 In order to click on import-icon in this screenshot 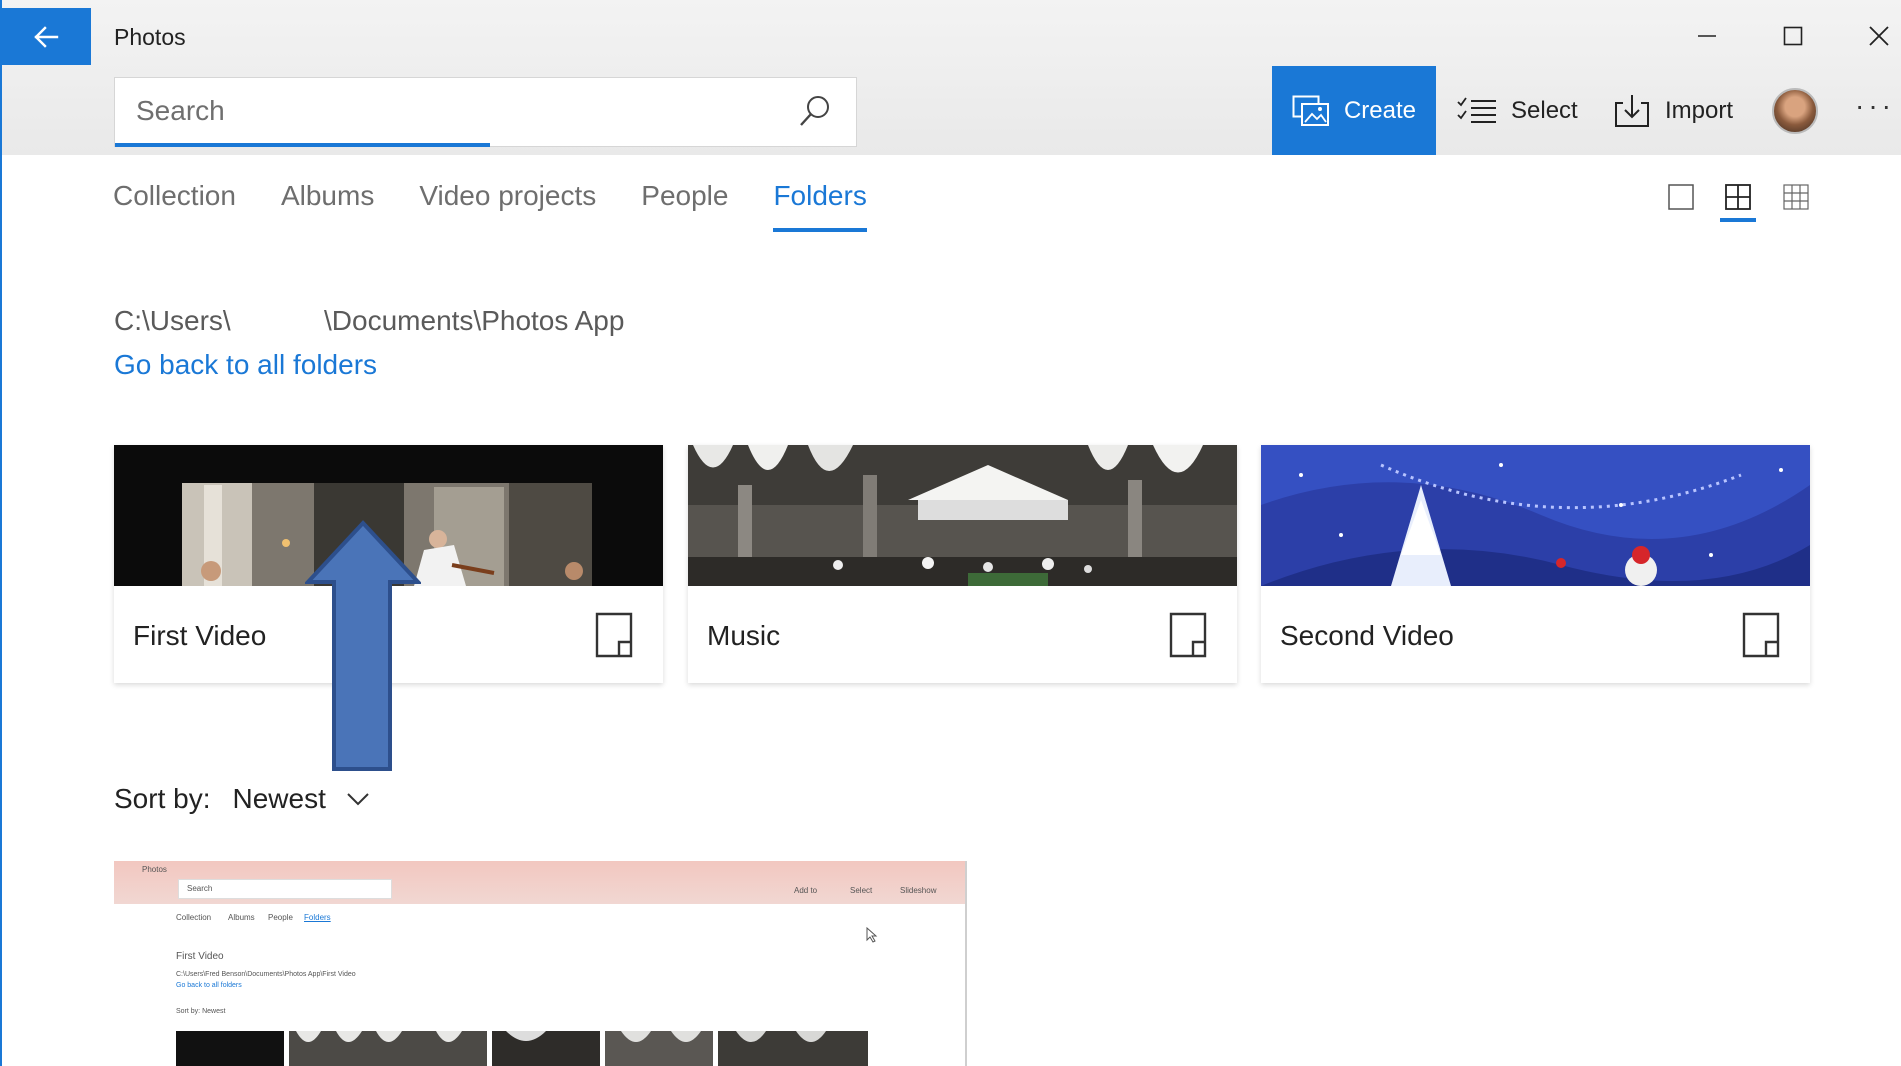, I will do `click(1632, 110)`.